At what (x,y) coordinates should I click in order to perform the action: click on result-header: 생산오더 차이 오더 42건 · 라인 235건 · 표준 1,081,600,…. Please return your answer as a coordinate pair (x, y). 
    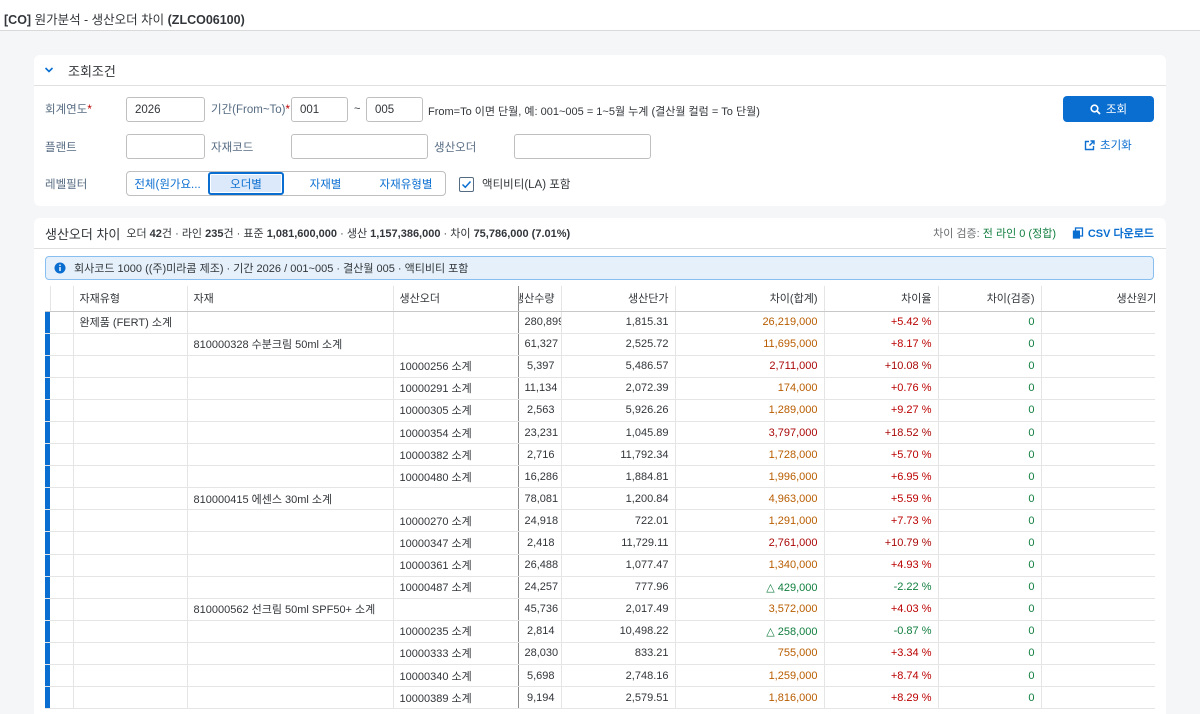
    Looking at the image, I should click on (600, 233).